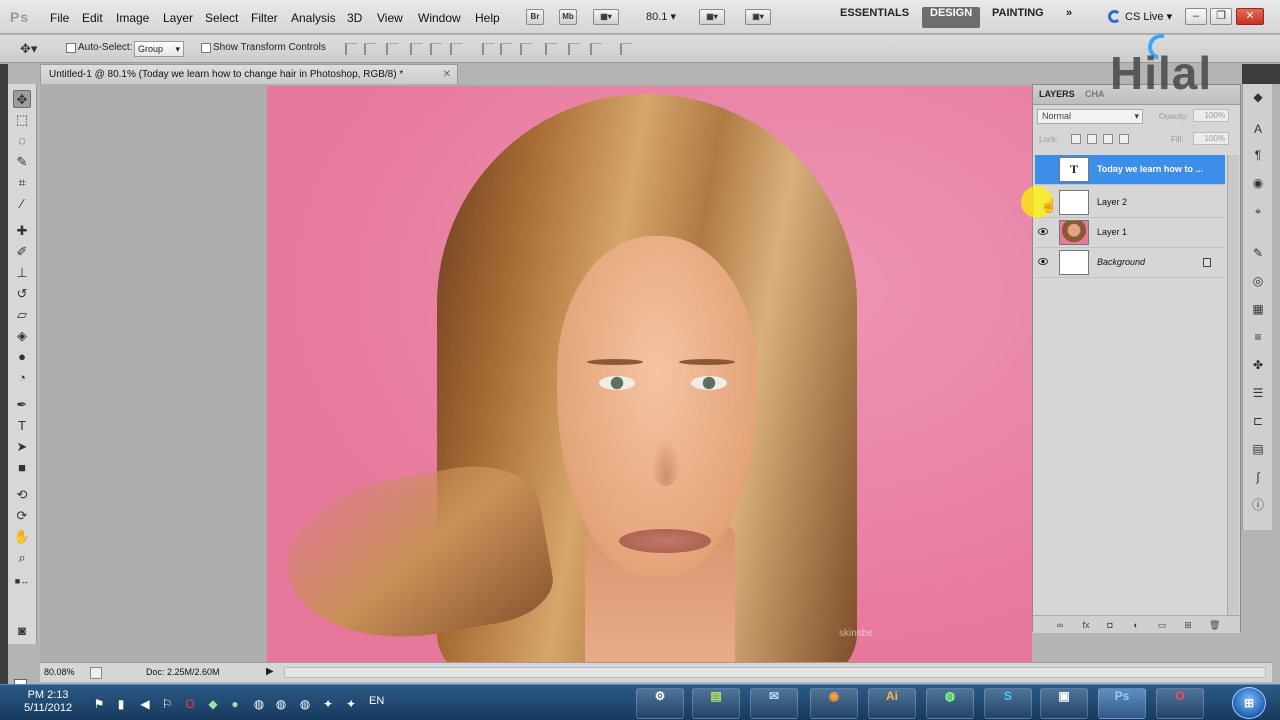  Describe the element at coordinates (22, 426) in the screenshot. I see `type-tool-icon: T` at that location.